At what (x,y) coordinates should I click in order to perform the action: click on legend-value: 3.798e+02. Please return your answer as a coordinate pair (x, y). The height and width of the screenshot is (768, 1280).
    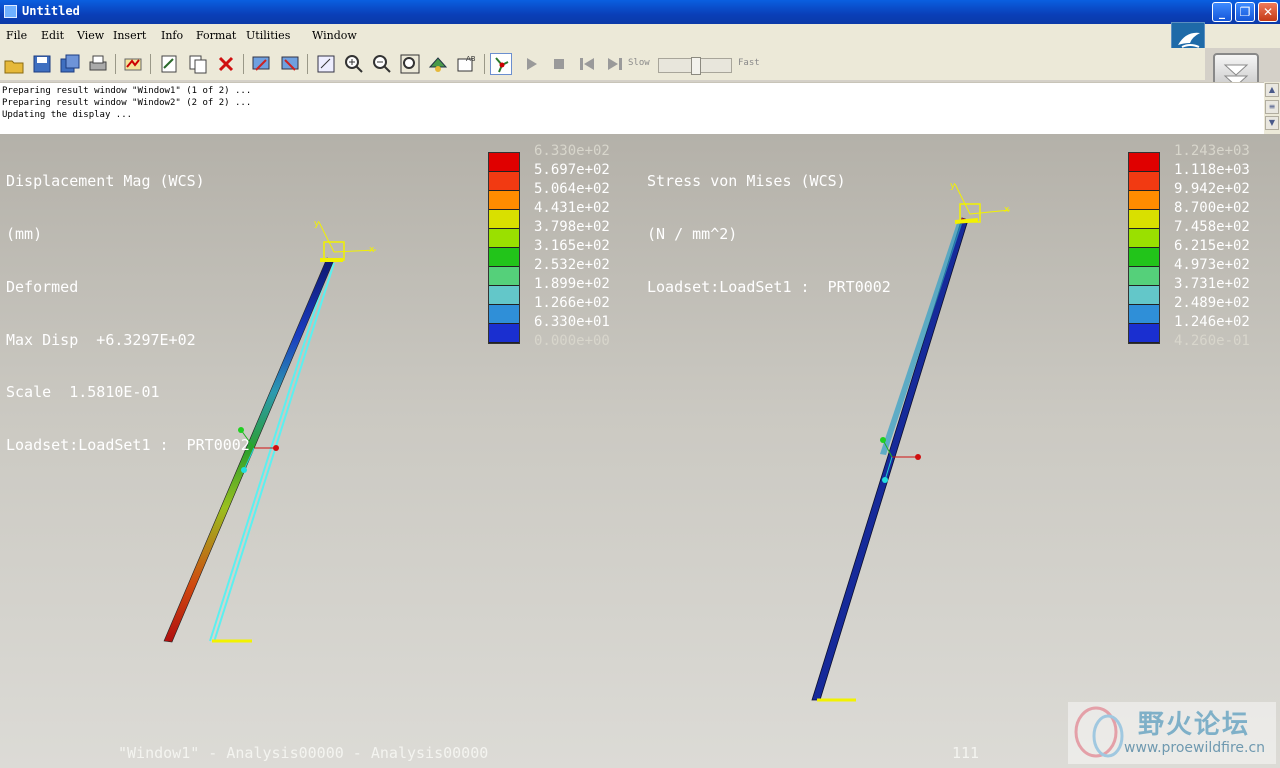
    Looking at the image, I should click on (572, 227).